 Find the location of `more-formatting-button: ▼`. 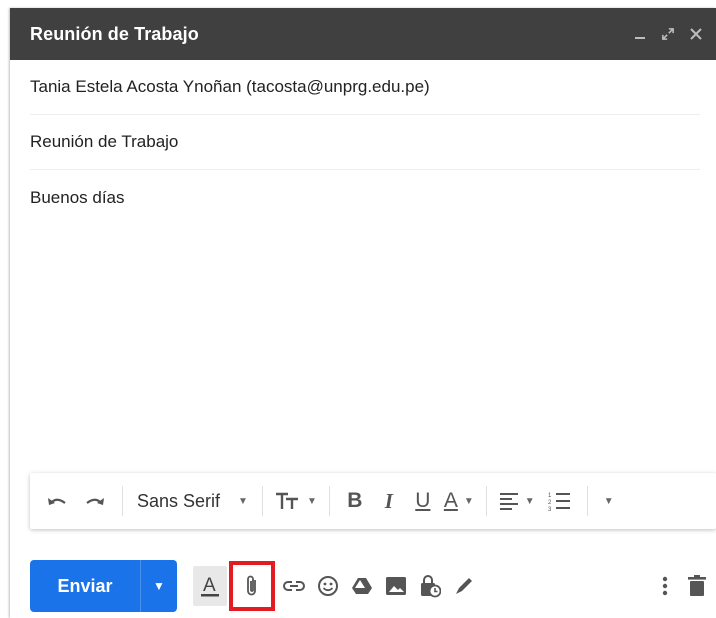

more-formatting-button: ▼ is located at coordinates (609, 501).